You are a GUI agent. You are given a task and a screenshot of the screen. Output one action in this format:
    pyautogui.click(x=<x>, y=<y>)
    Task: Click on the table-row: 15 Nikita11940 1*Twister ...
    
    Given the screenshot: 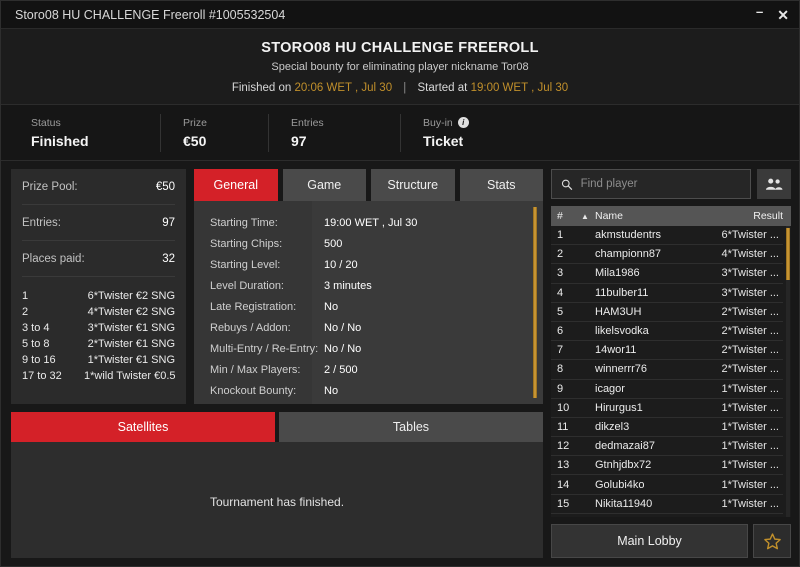 What is the action you would take?
    pyautogui.click(x=667, y=504)
    